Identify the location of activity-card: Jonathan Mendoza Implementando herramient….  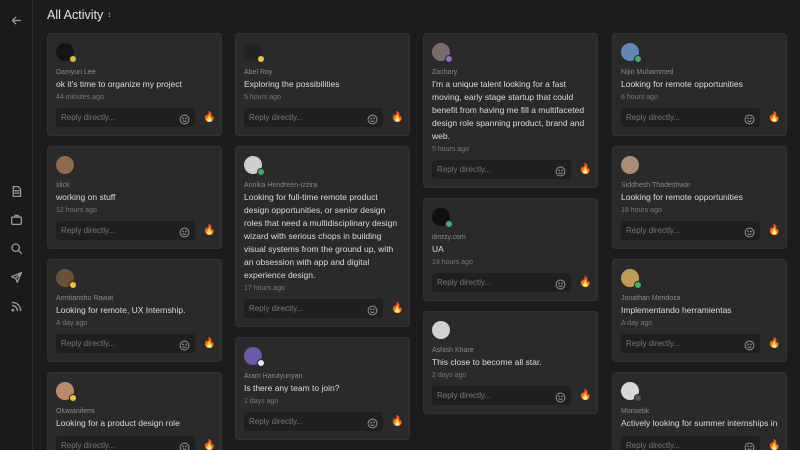
(699, 310).